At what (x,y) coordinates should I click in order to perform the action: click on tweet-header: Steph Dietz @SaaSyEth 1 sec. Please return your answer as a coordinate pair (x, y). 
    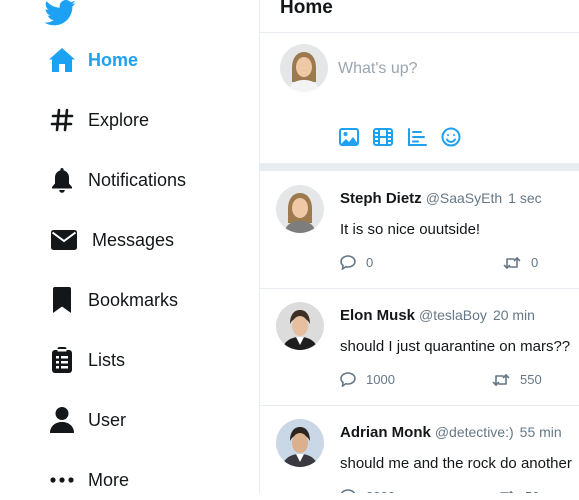
    Looking at the image, I should click on (441, 198).